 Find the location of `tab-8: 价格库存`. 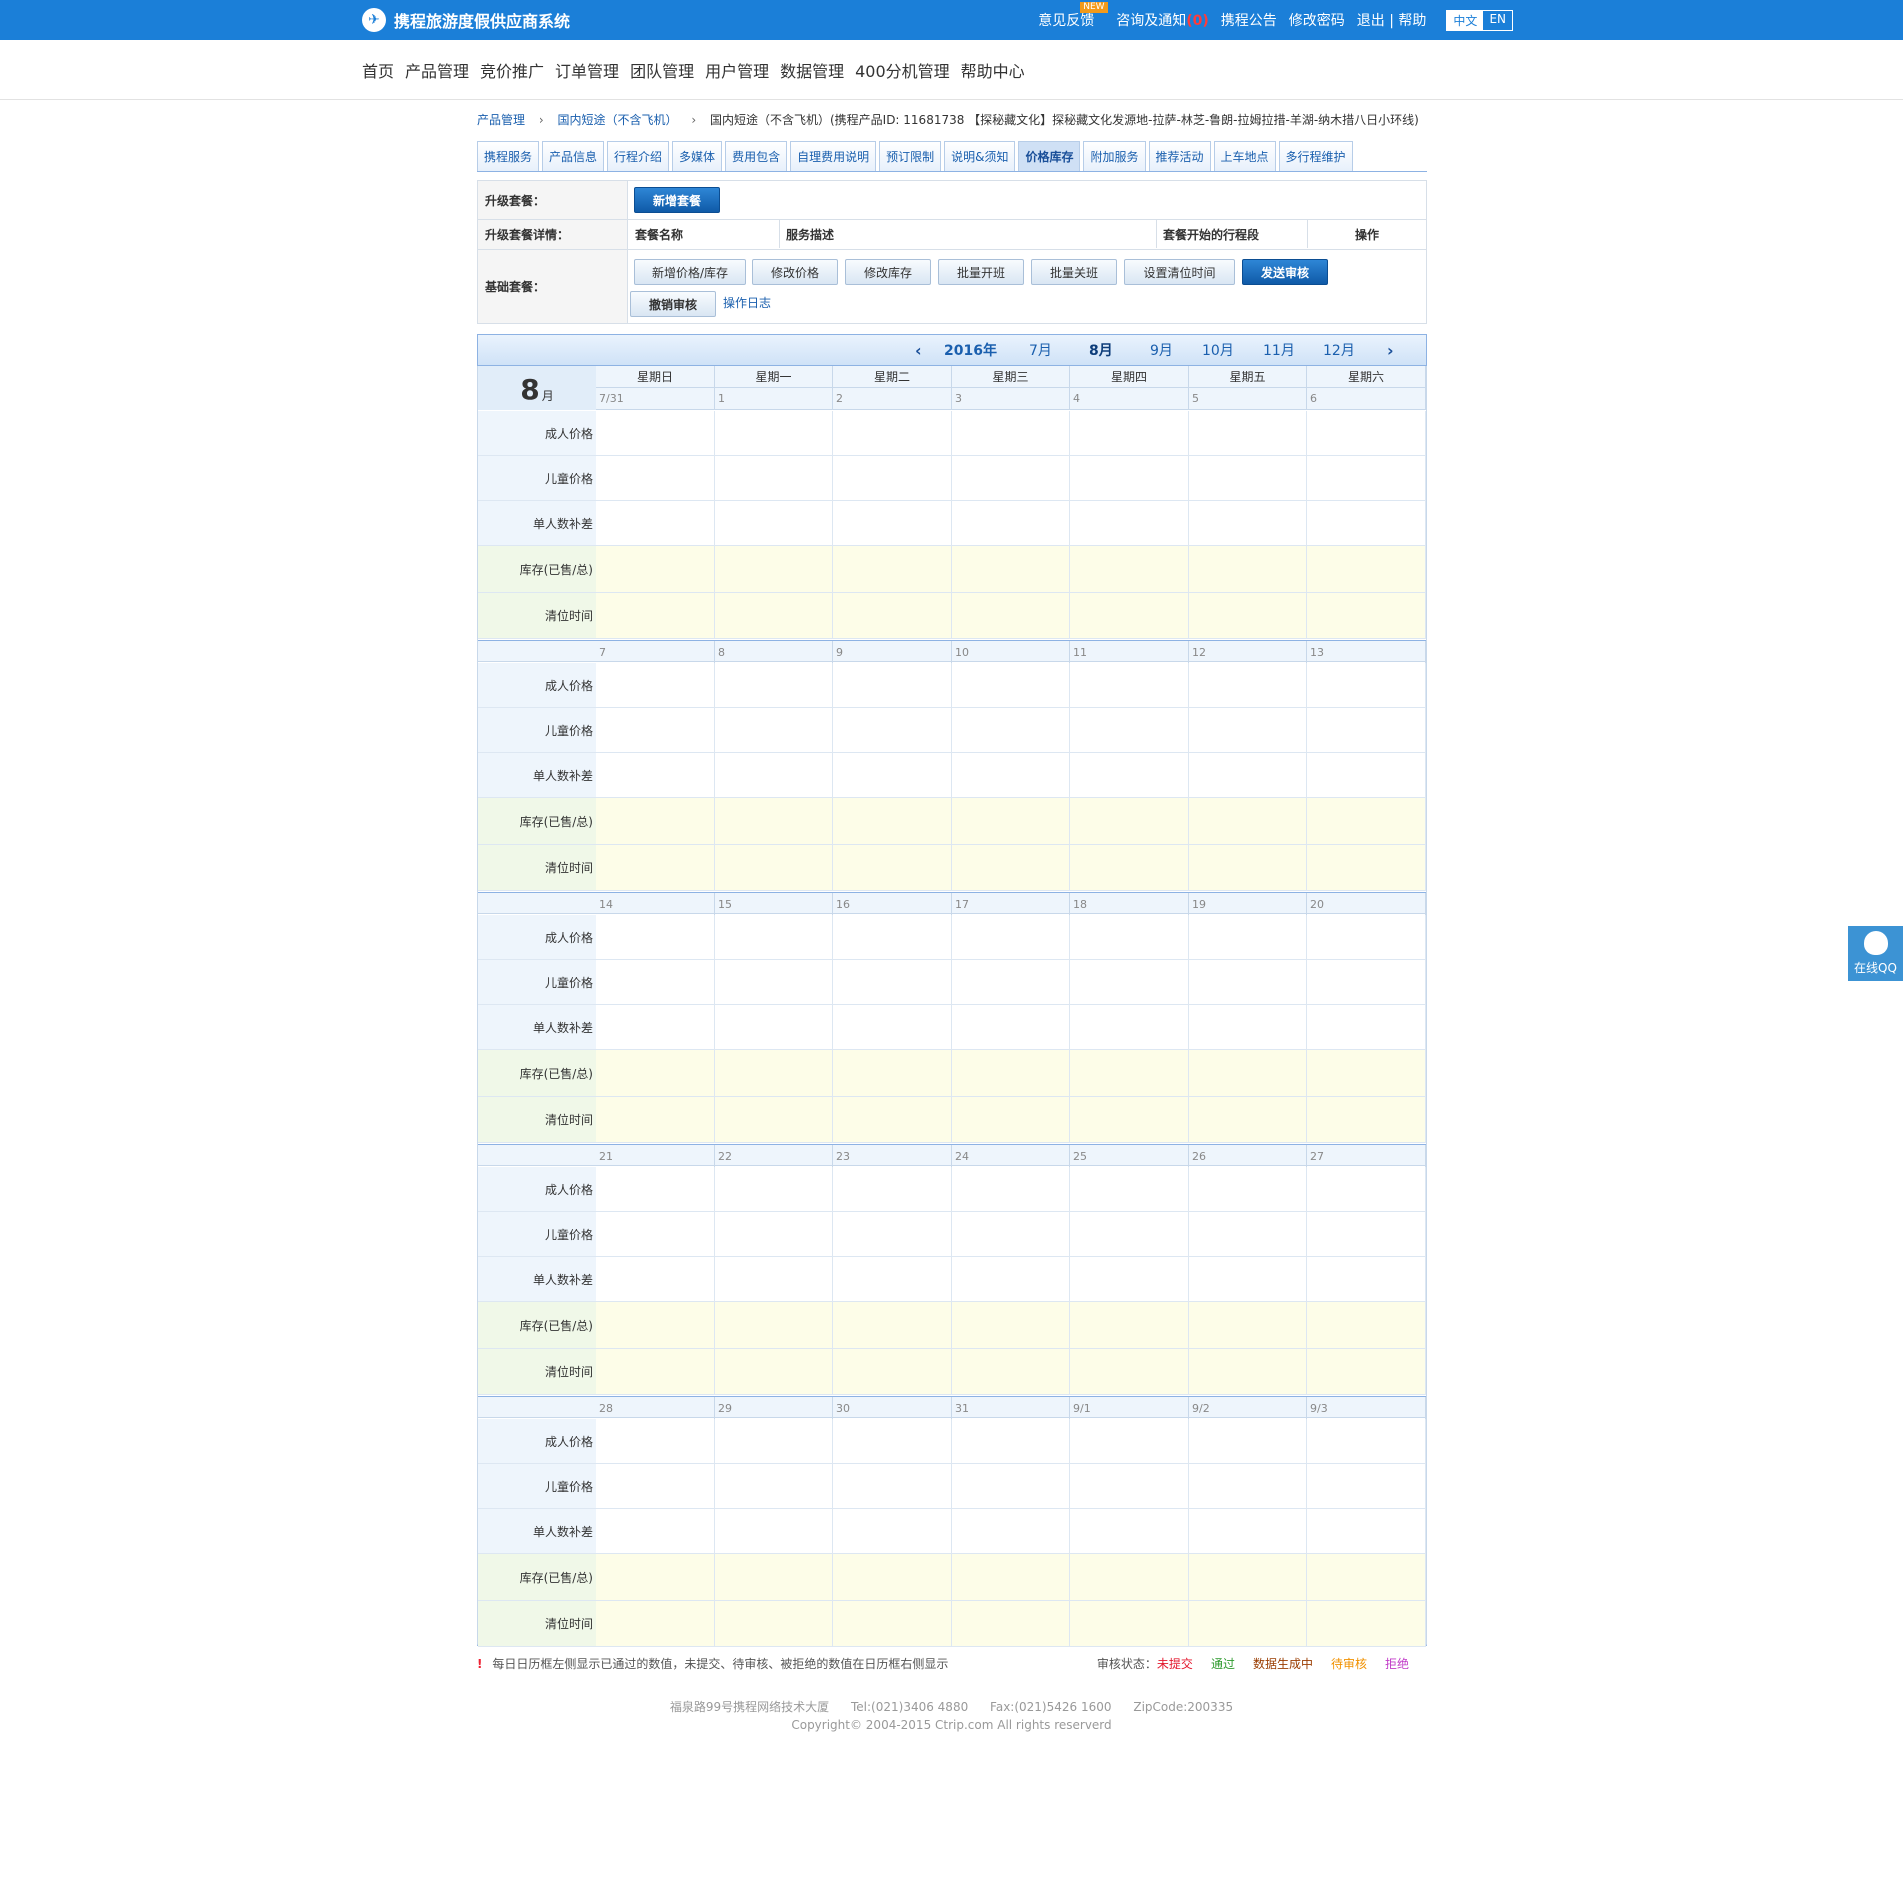

tab-8: 价格库存 is located at coordinates (1049, 156).